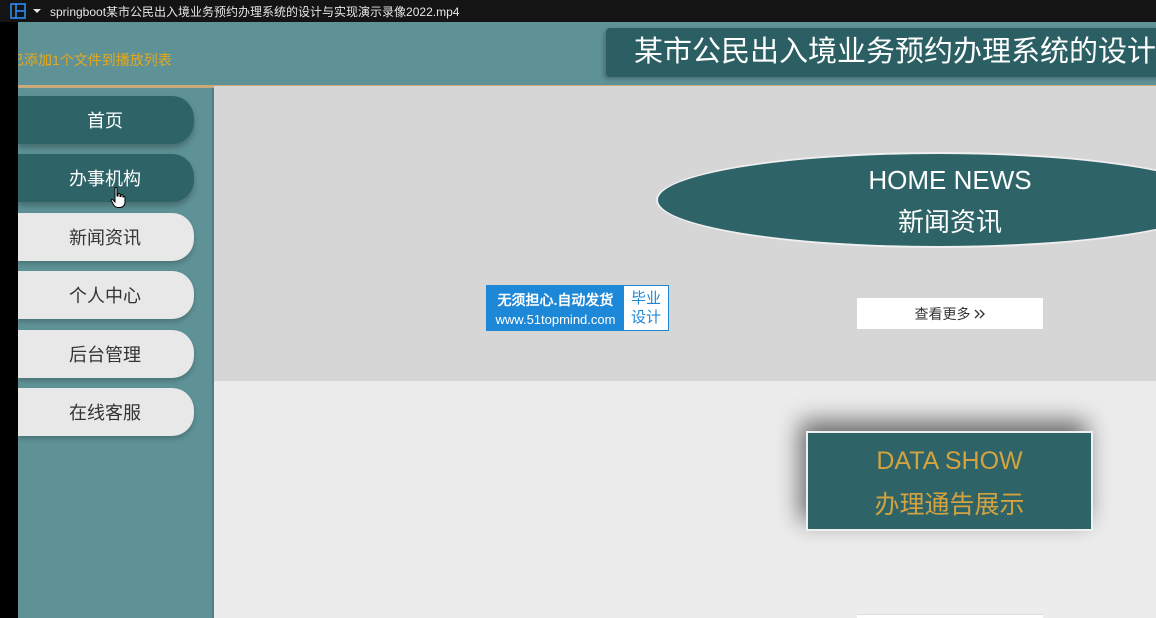 This screenshot has height=618, width=1156. I want to click on player-left-border, so click(9, 320).